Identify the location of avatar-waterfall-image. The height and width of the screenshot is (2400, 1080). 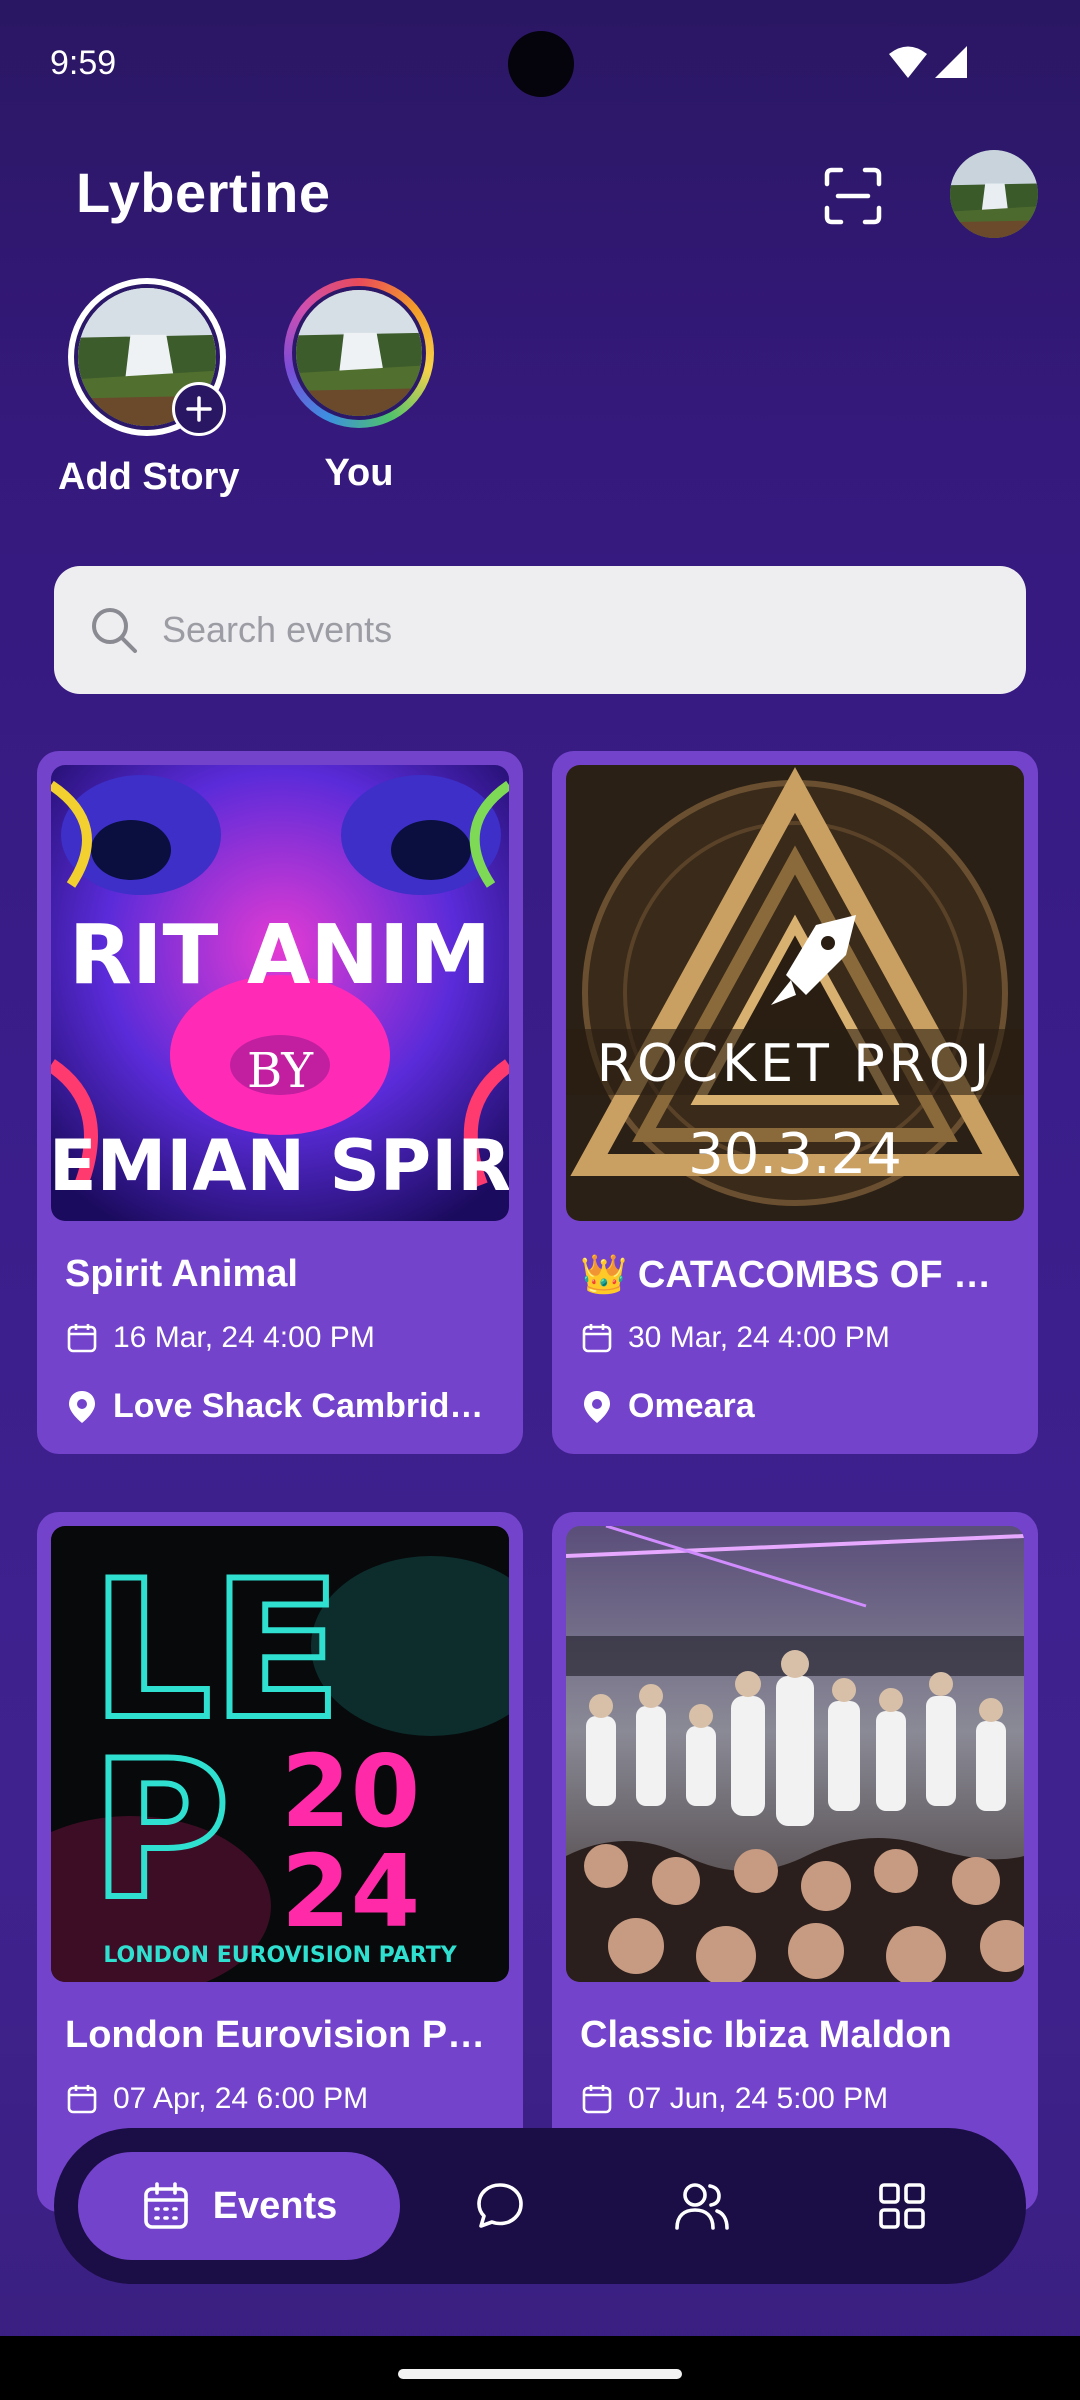
(994, 194).